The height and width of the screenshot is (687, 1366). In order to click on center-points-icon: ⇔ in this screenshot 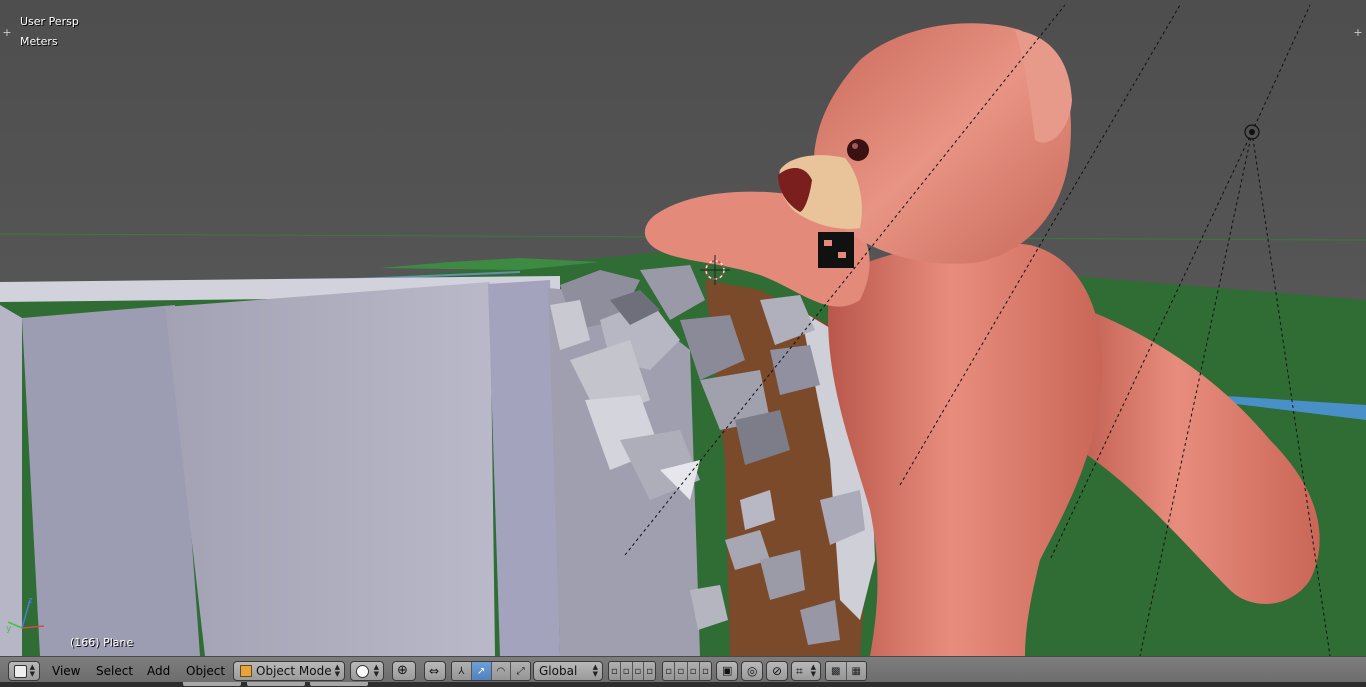, I will do `click(434, 671)`.